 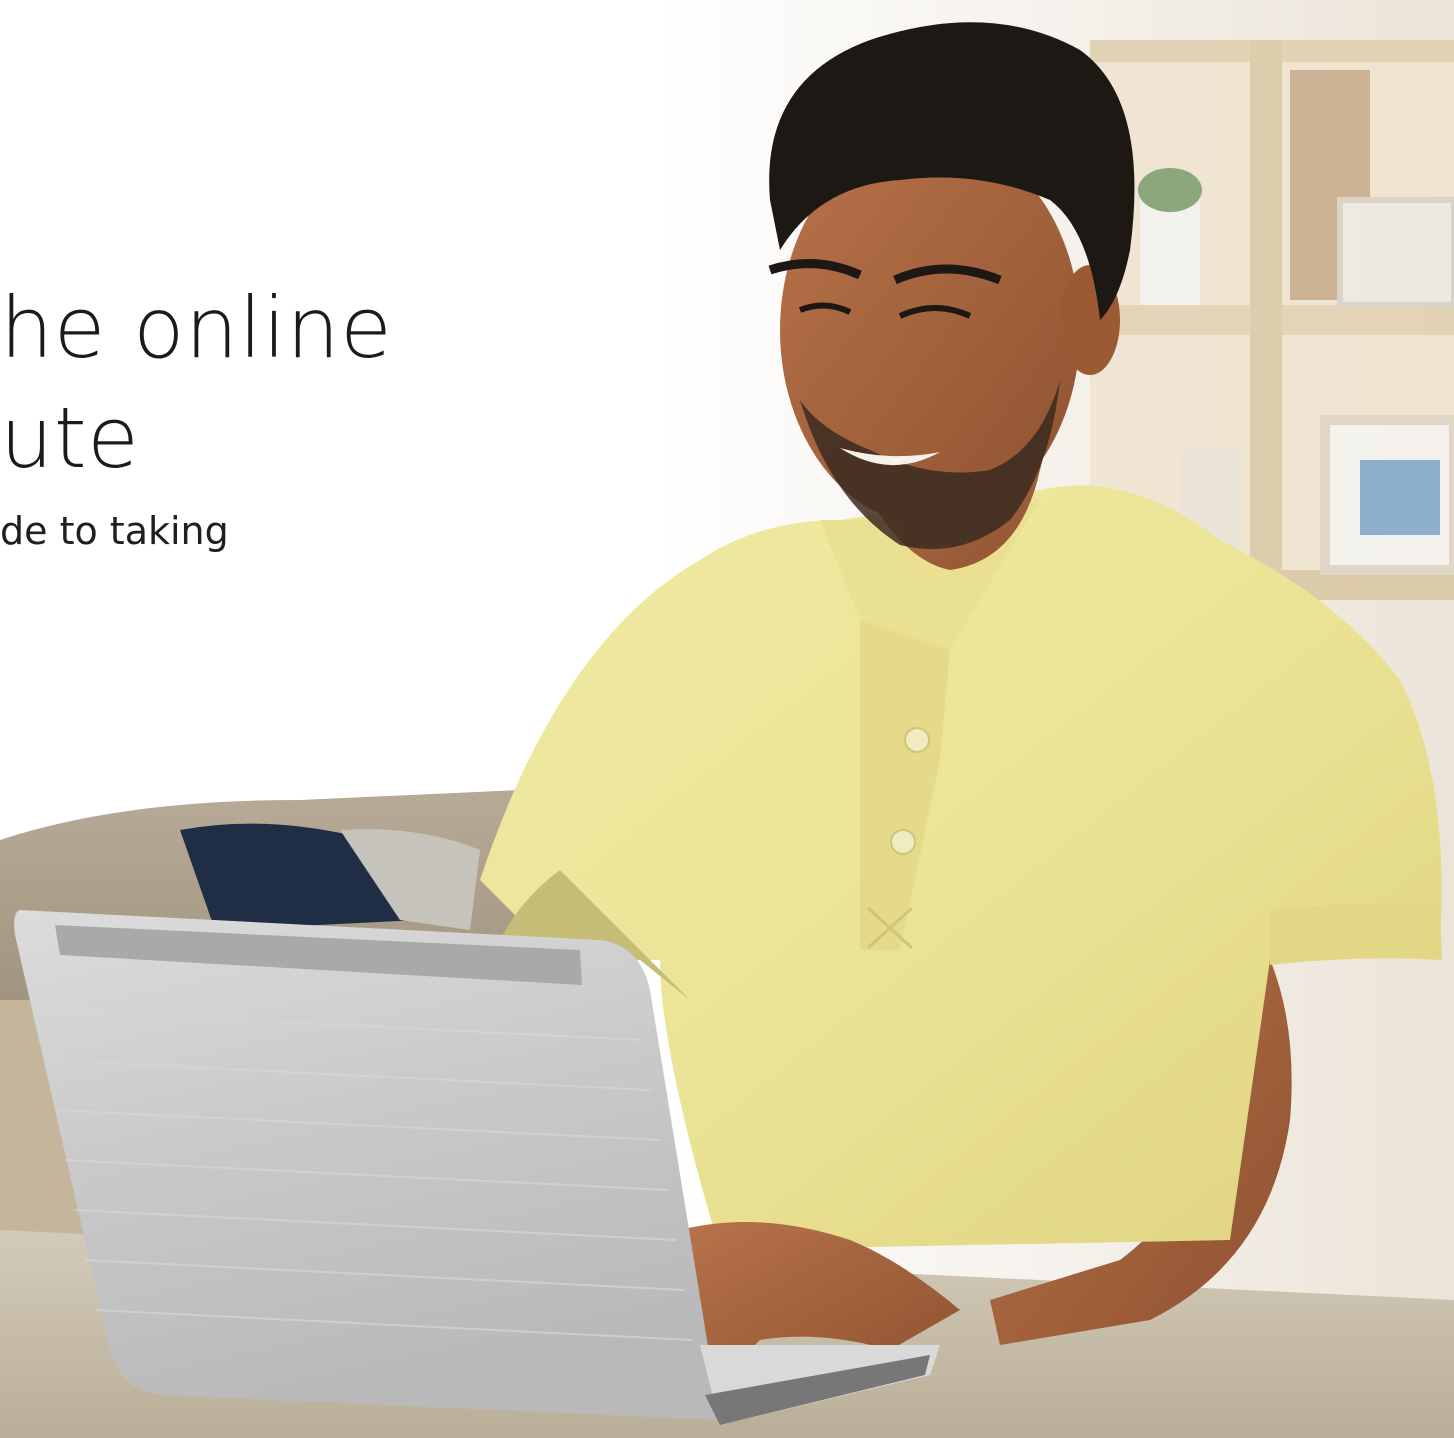 I want to click on hero-headline-line-2: ute, so click(x=70, y=438).